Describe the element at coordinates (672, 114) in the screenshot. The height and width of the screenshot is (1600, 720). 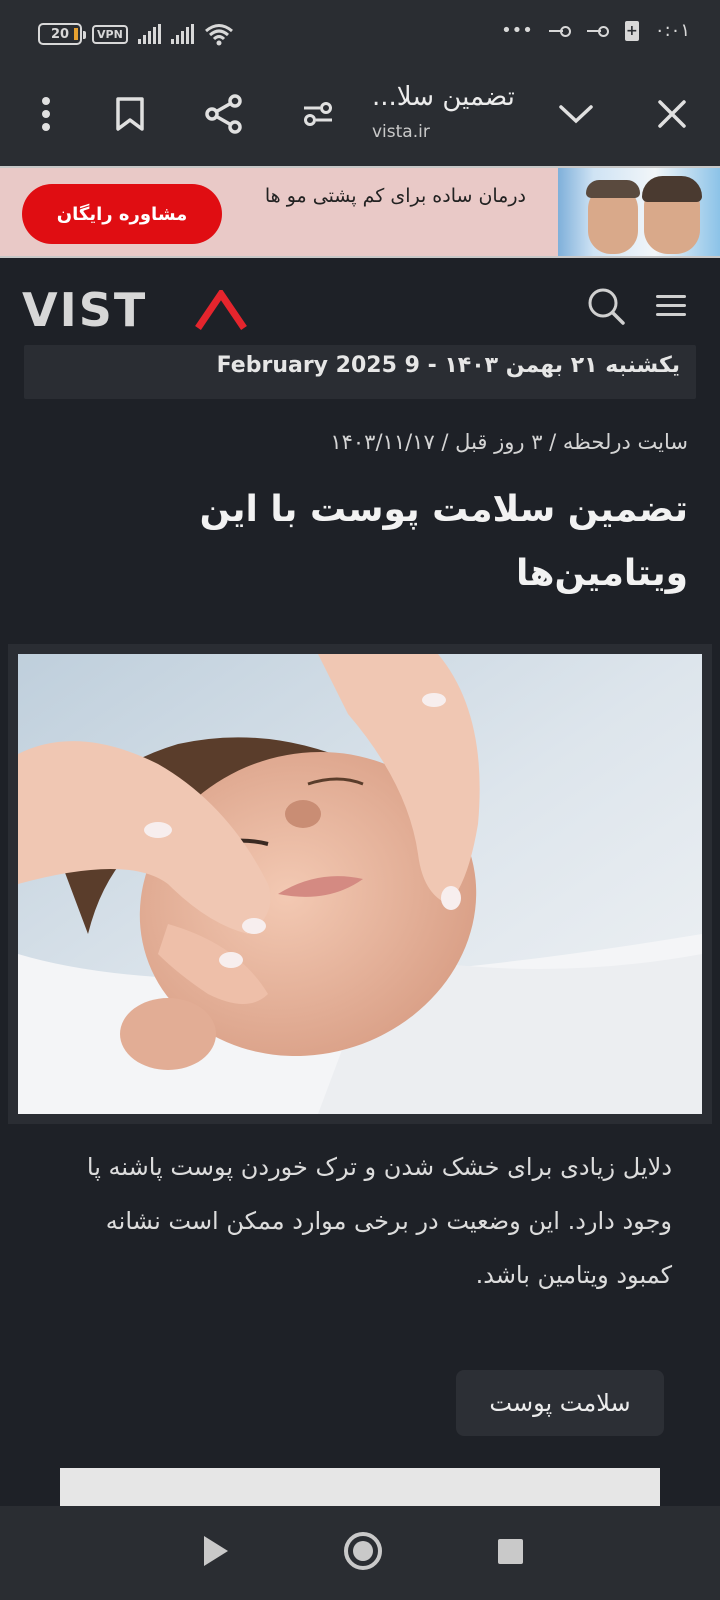
I see `close-icon` at that location.